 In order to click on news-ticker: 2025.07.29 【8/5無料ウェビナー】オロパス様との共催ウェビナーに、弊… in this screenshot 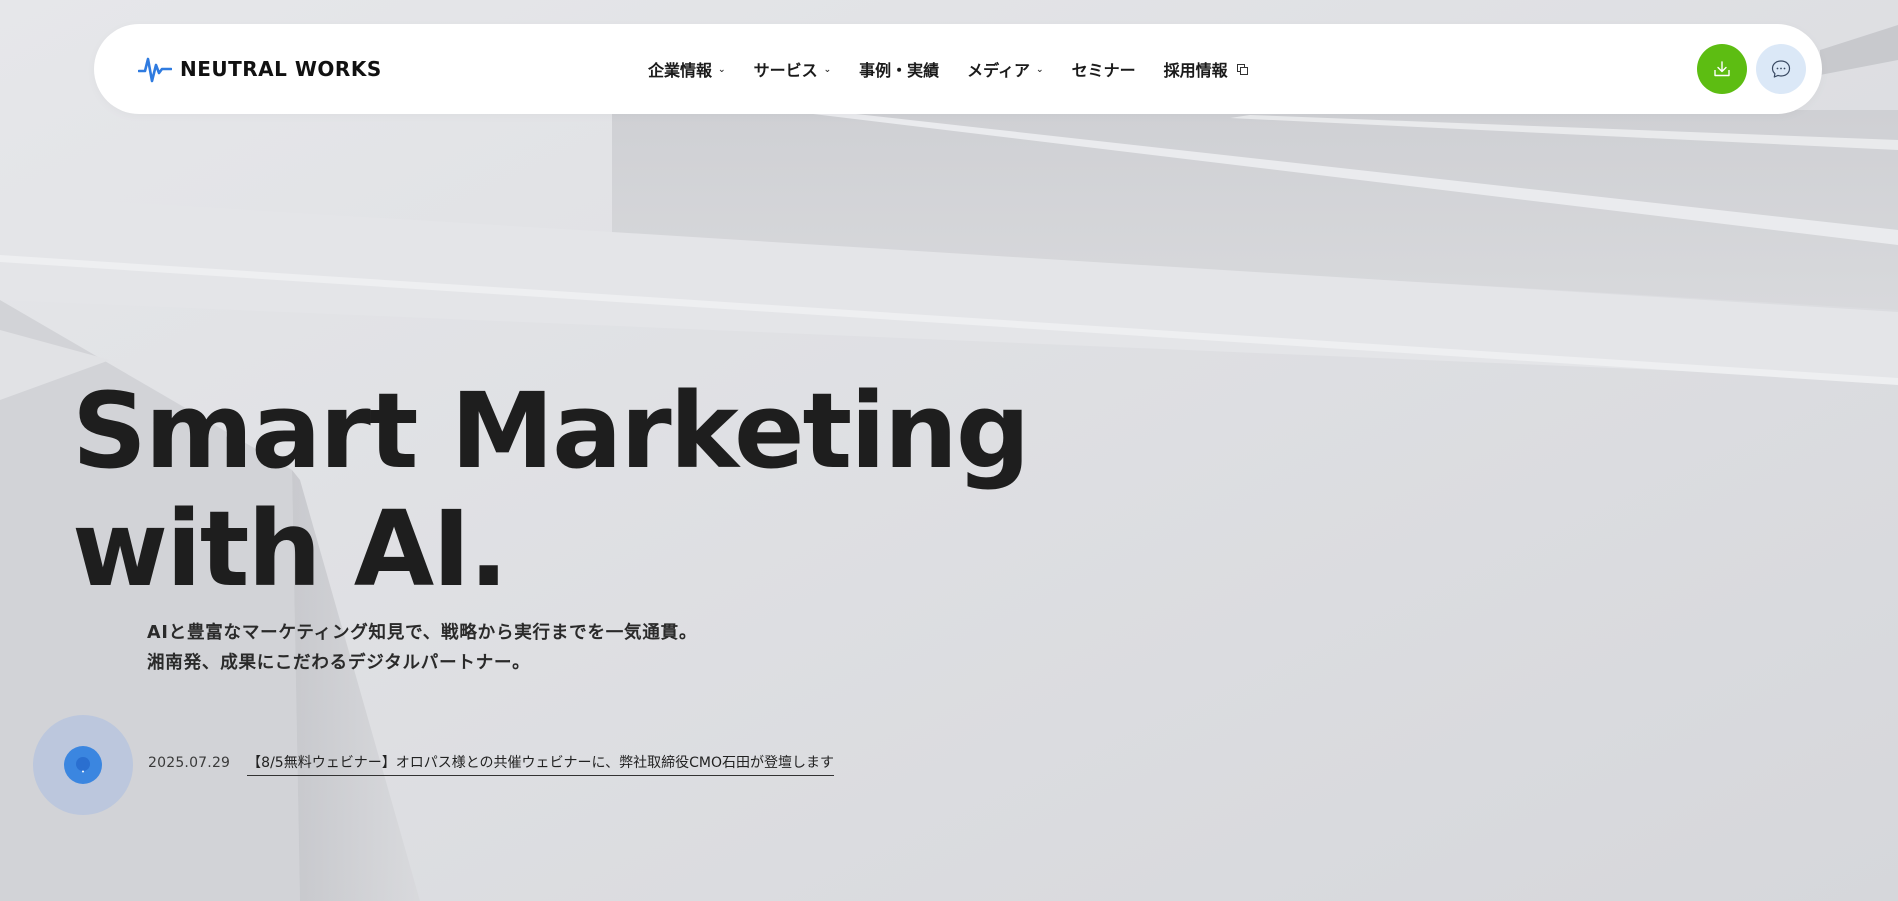, I will do `click(491, 764)`.